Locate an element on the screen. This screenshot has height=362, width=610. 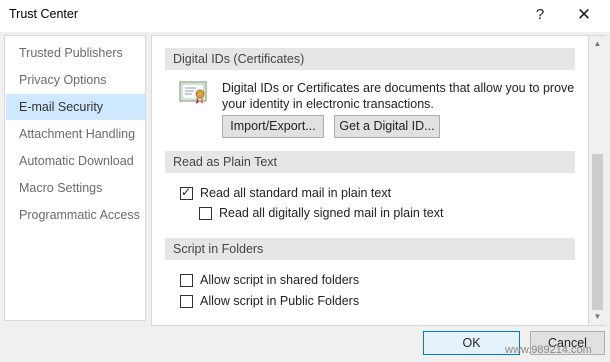
certificate-icon is located at coordinates (193, 92).